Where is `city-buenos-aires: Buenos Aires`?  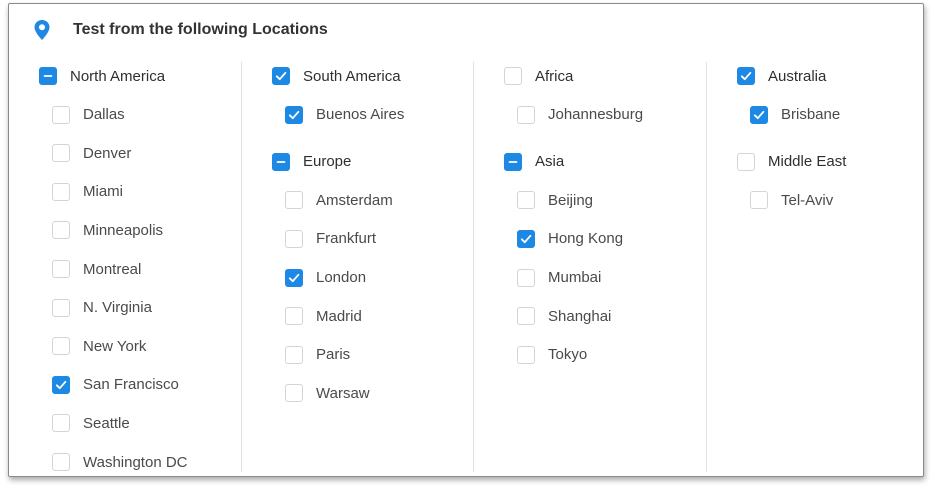
city-buenos-aires: Buenos Aires is located at coordinates (344, 115).